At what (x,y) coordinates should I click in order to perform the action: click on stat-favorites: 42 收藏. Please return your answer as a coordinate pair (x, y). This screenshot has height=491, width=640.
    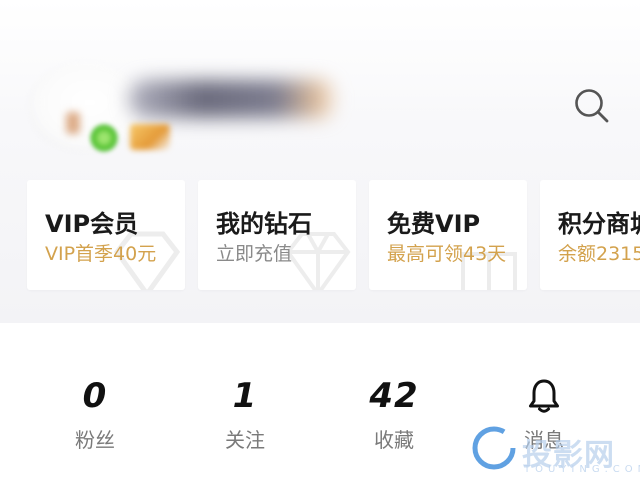
    Looking at the image, I should click on (394, 413).